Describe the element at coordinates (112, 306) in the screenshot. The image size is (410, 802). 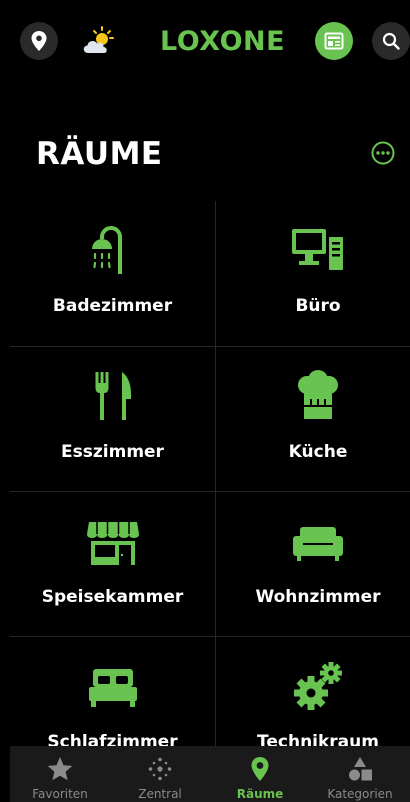
I see `room-label: Badezimmer` at that location.